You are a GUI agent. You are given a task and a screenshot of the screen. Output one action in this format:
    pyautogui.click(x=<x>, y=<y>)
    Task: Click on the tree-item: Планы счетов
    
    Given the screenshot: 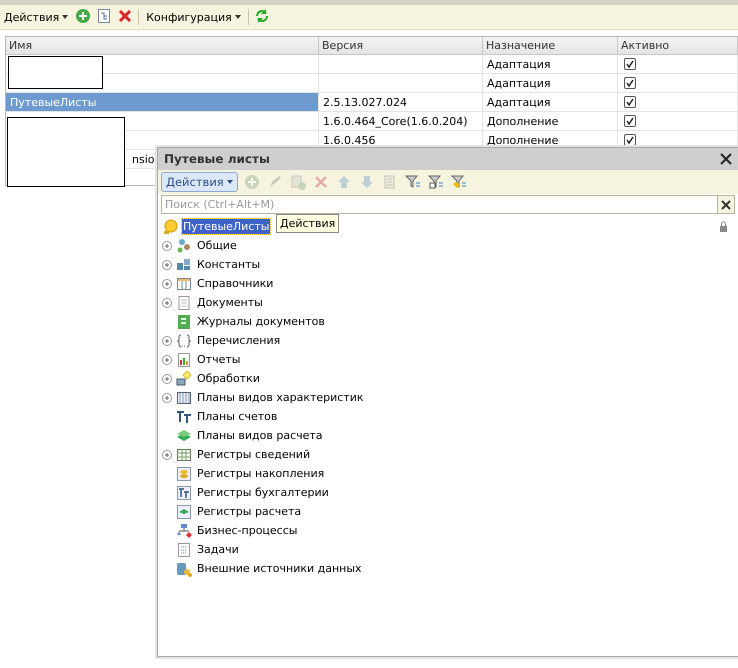 What is the action you would take?
    pyautogui.click(x=237, y=416)
    